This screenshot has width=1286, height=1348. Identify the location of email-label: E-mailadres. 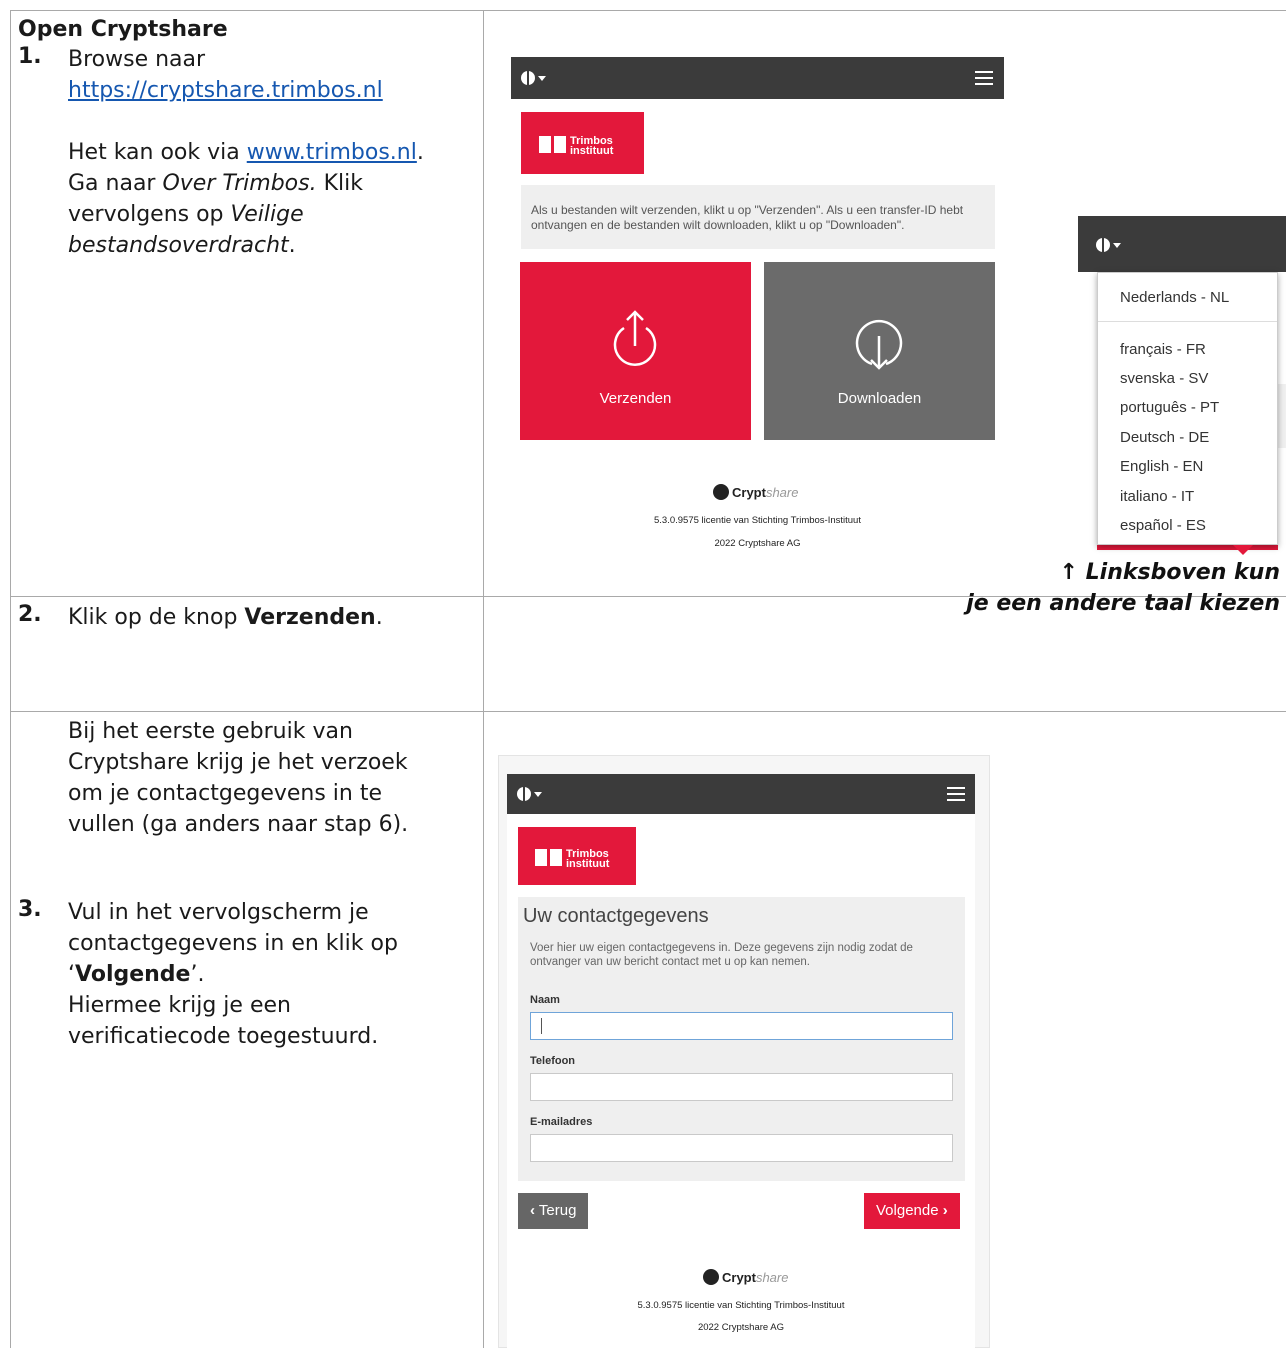
(561, 1122).